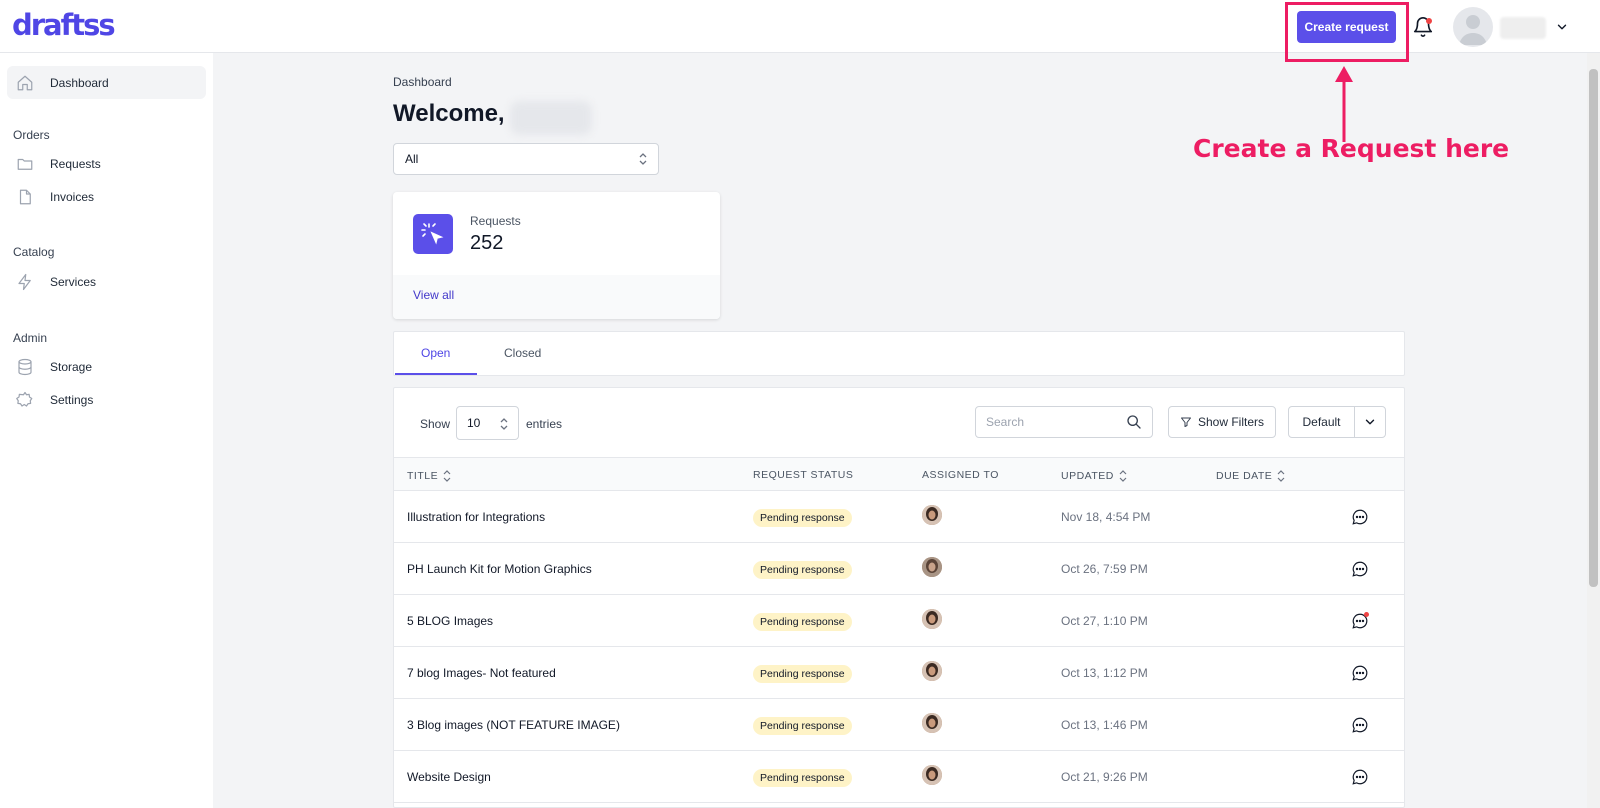  What do you see at coordinates (422, 82) in the screenshot?
I see `breadcrumb: Dashboard` at bounding box center [422, 82].